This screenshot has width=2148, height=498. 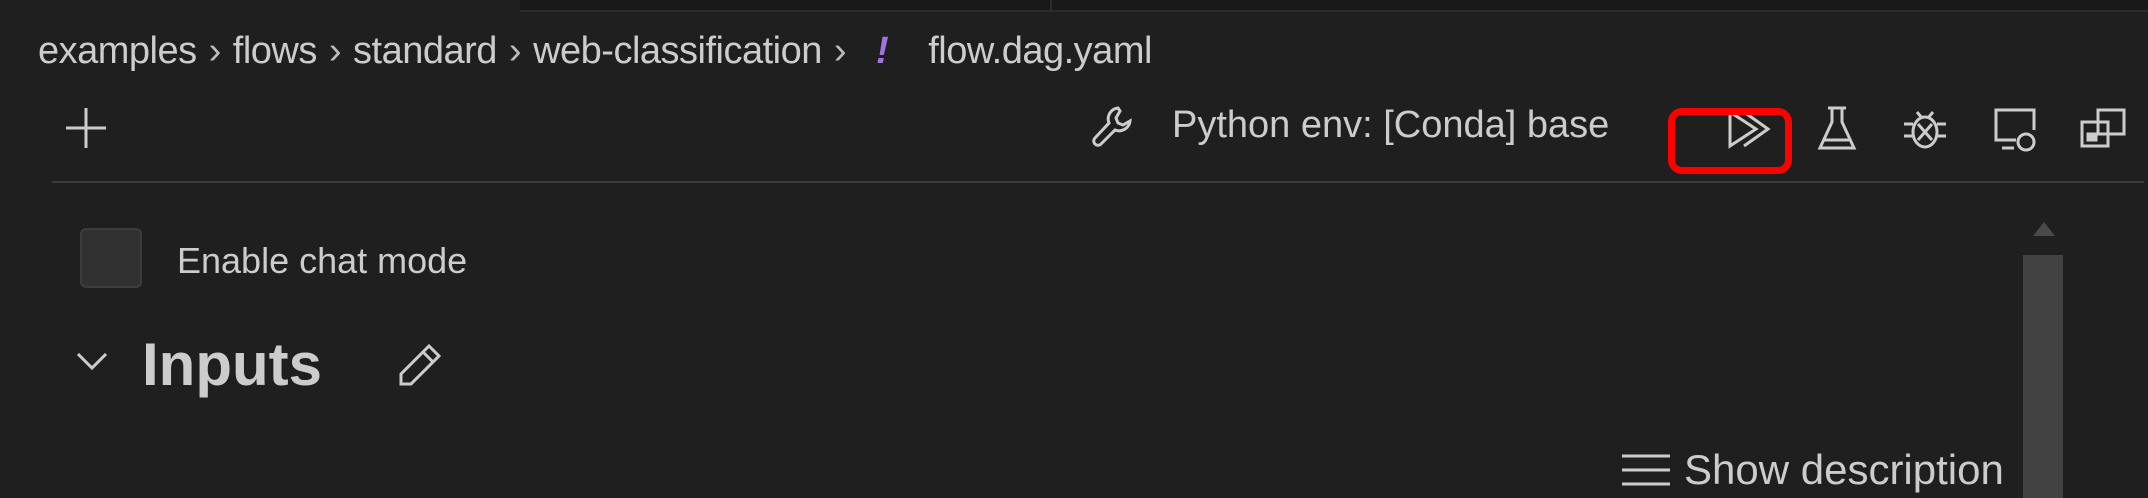 What do you see at coordinates (1051, 5) in the screenshot?
I see `tab-divider` at bounding box center [1051, 5].